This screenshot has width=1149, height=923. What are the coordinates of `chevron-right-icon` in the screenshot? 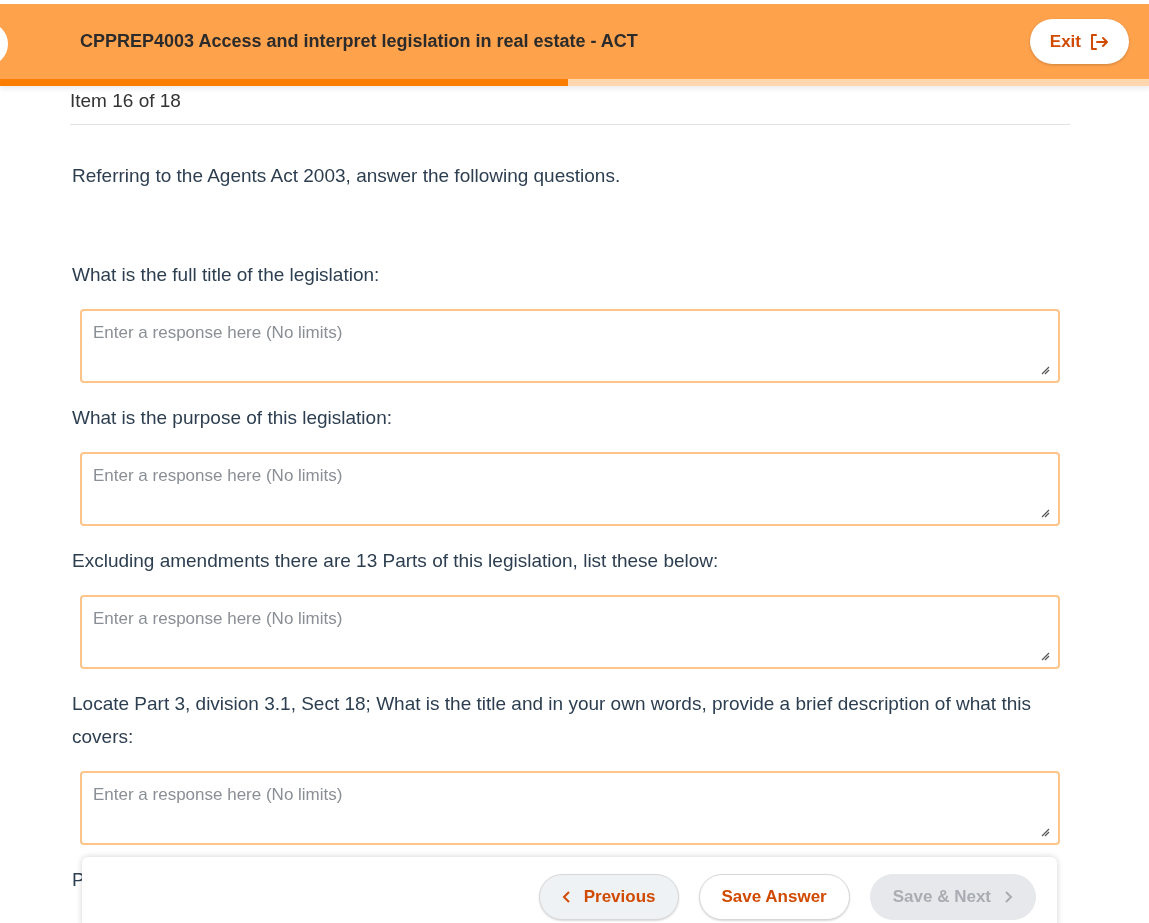 It's located at (1008, 897).